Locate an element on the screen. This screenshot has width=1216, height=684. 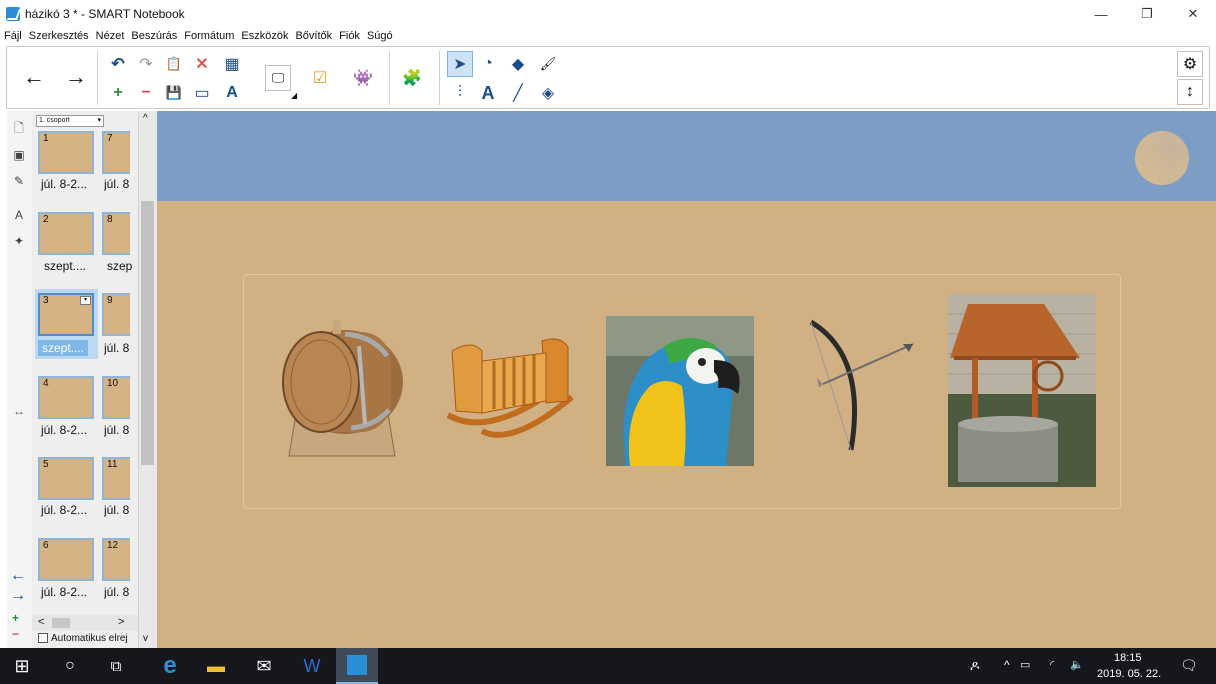
bow-and-arrow-image is located at coordinates (859, 386).